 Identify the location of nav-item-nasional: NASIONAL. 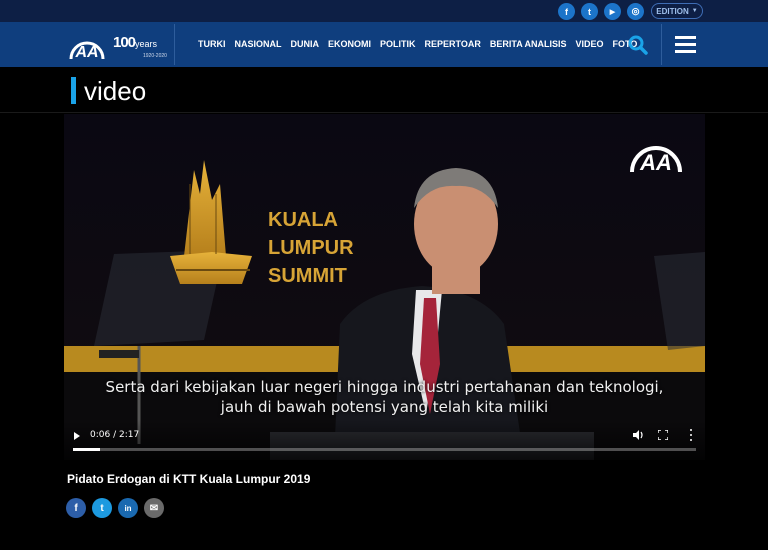
(258, 44).